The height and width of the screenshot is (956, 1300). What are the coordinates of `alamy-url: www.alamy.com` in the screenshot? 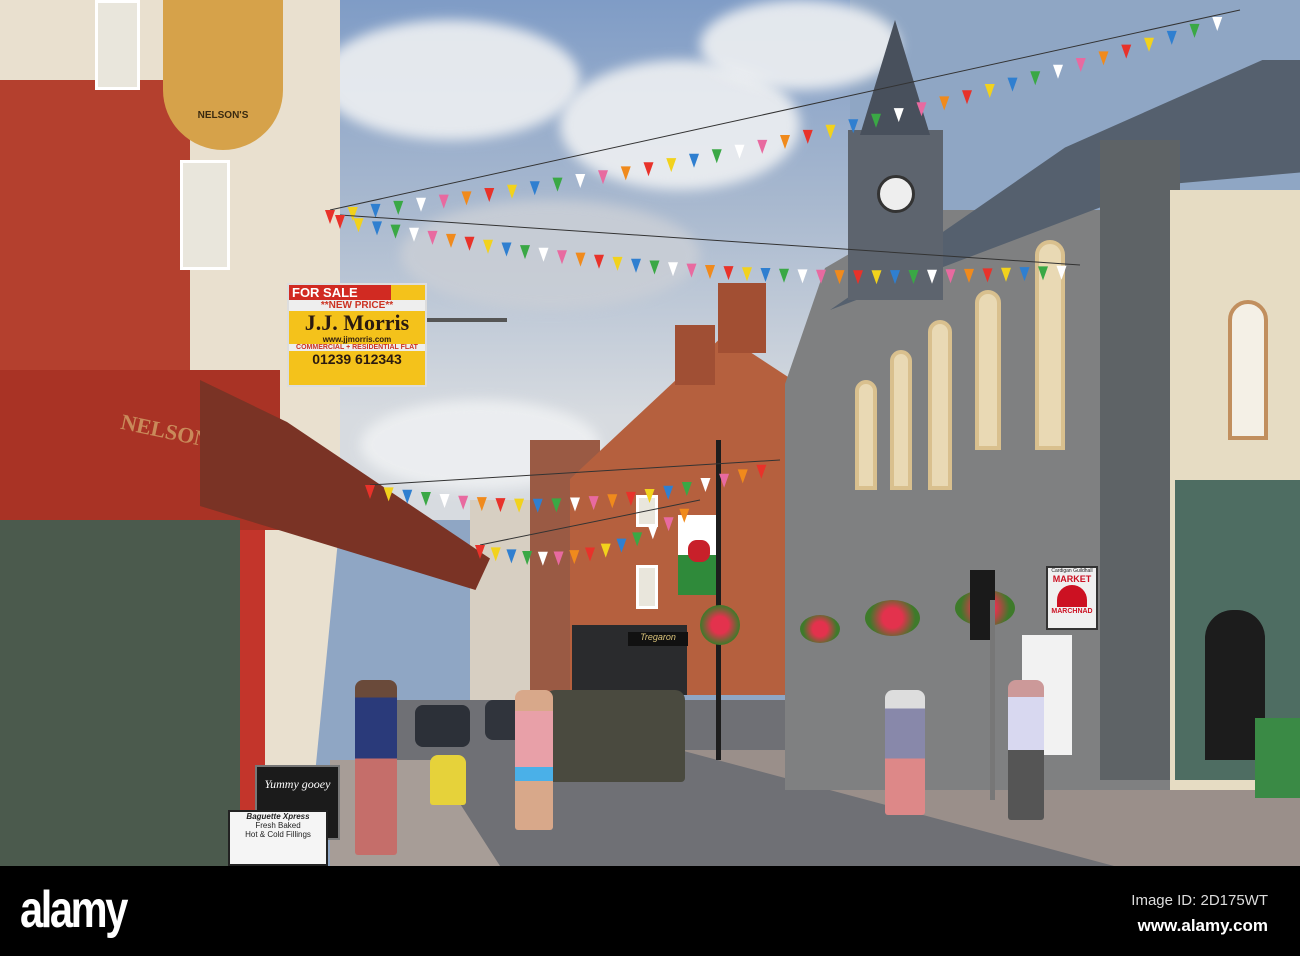 It's located at (1202, 925).